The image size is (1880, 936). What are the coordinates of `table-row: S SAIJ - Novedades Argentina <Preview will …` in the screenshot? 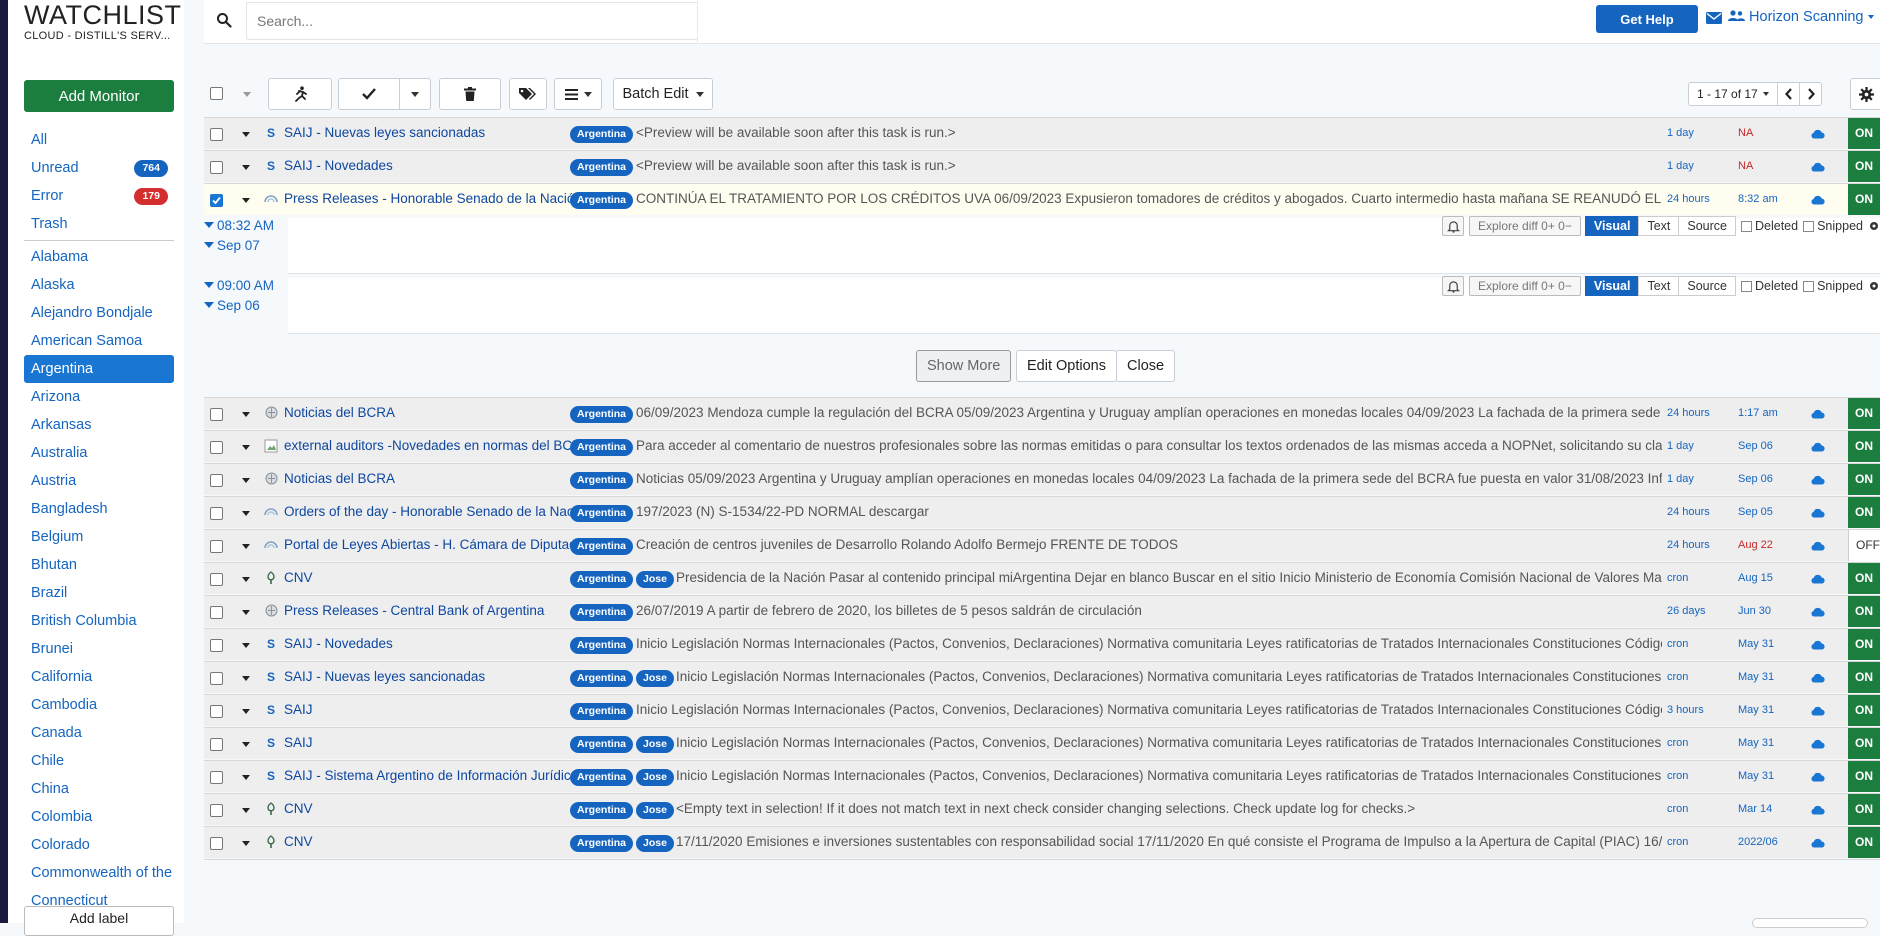 It's located at (1042, 166).